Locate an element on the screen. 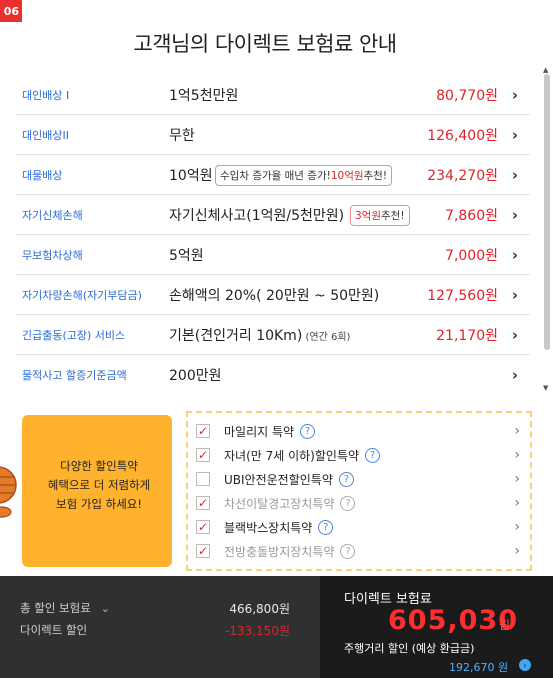  promo-text: 다양한 할인특약 혜택으로 더 저렴하게 보험 가입 하세요! is located at coordinates (99, 485).